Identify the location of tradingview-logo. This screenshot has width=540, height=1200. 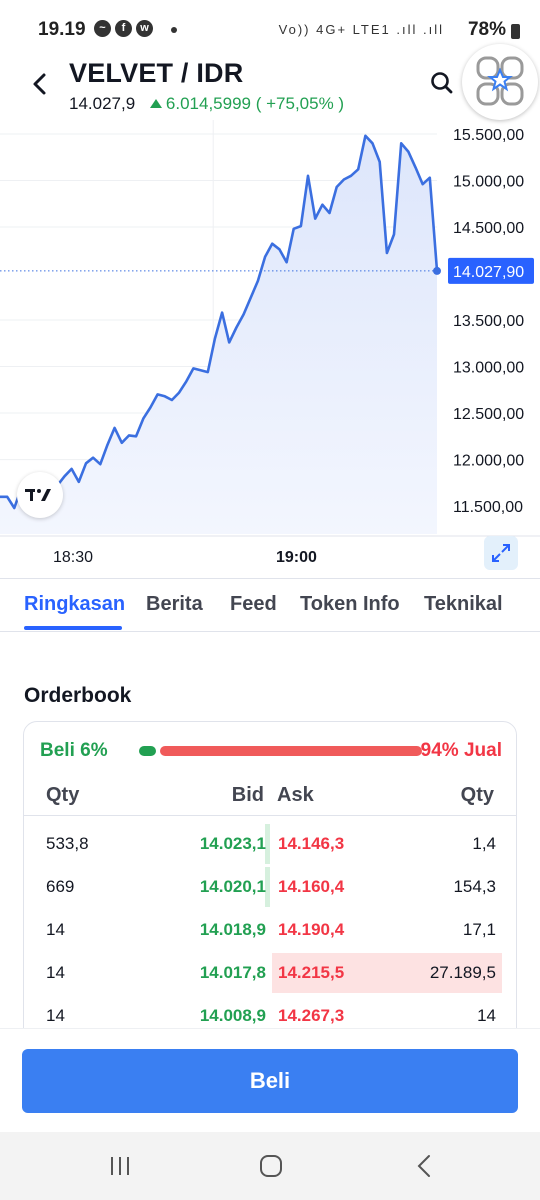
(40, 495).